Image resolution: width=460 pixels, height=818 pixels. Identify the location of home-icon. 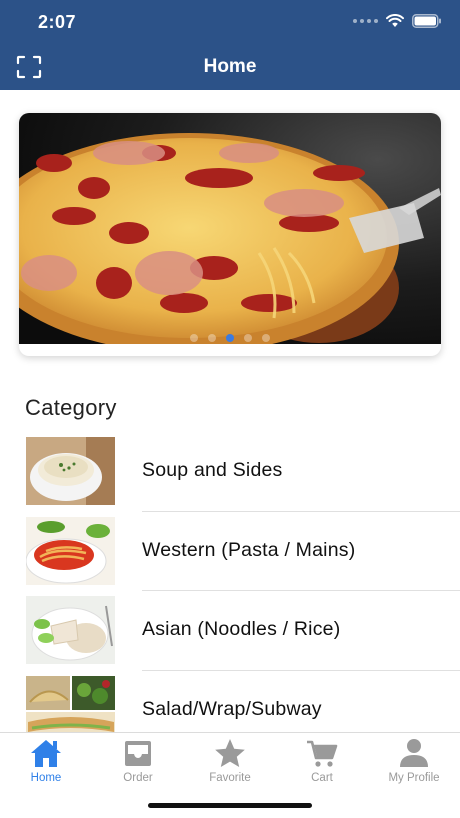
(46, 753).